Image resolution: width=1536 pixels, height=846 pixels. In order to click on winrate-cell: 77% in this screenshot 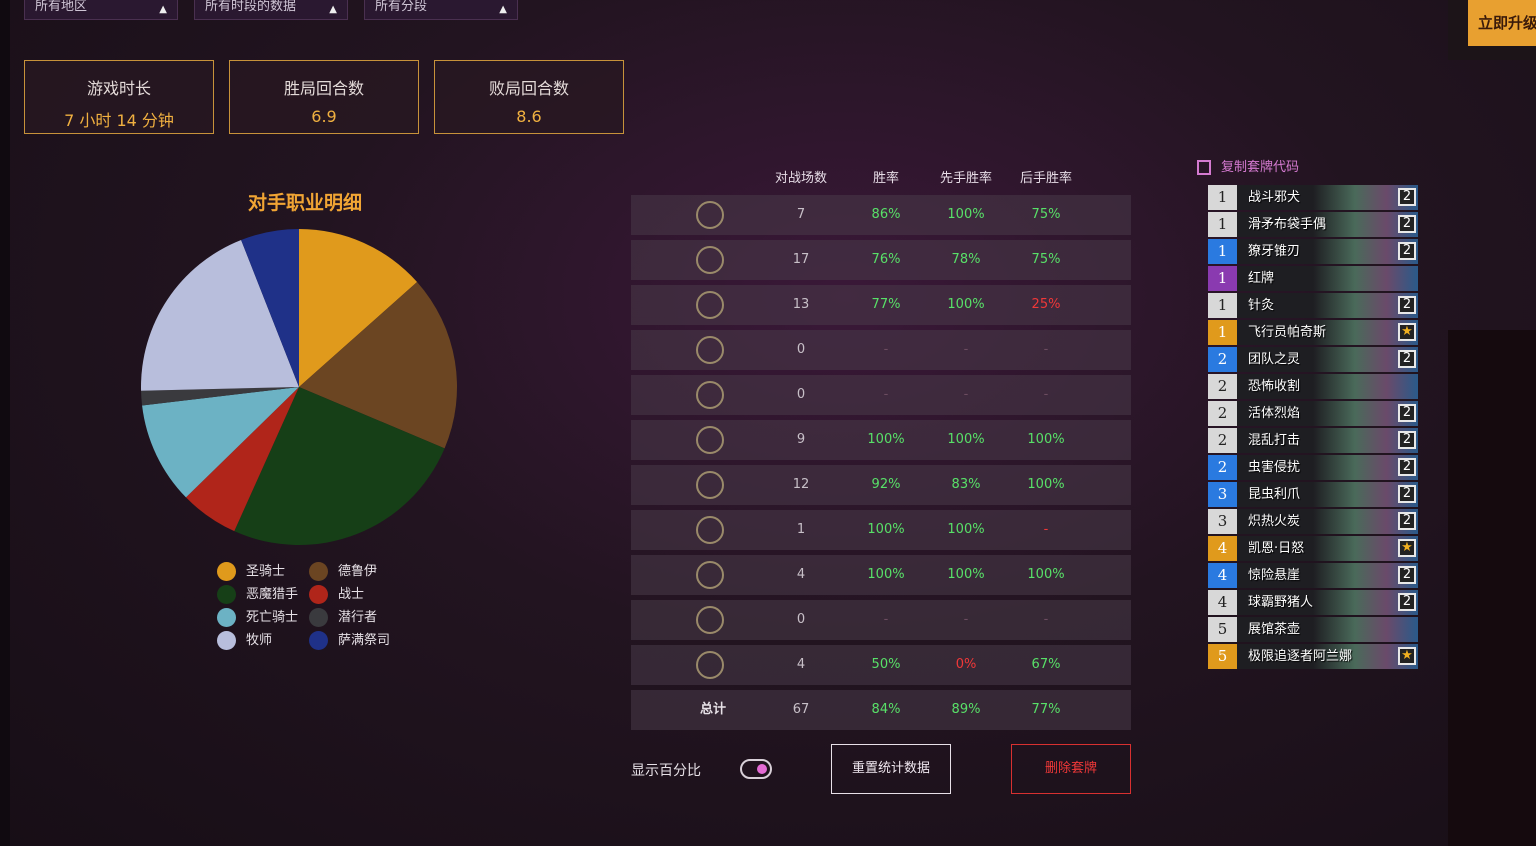, I will do `click(886, 304)`.